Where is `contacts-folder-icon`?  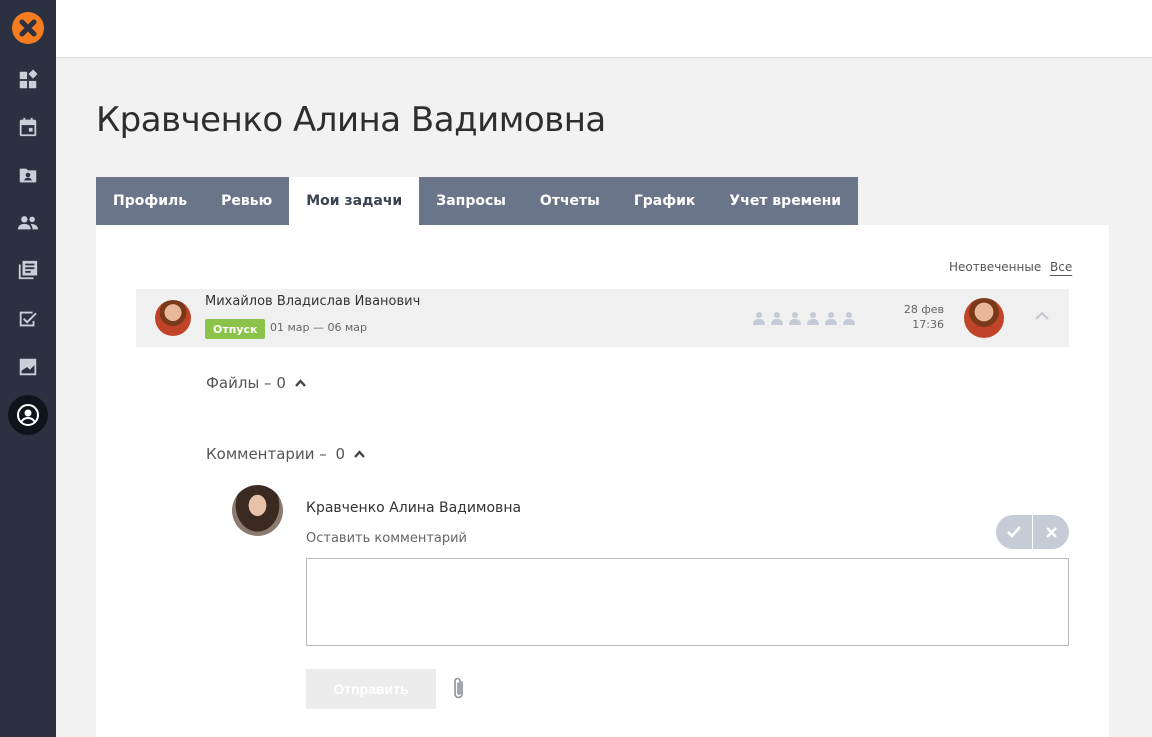 contacts-folder-icon is located at coordinates (28, 175).